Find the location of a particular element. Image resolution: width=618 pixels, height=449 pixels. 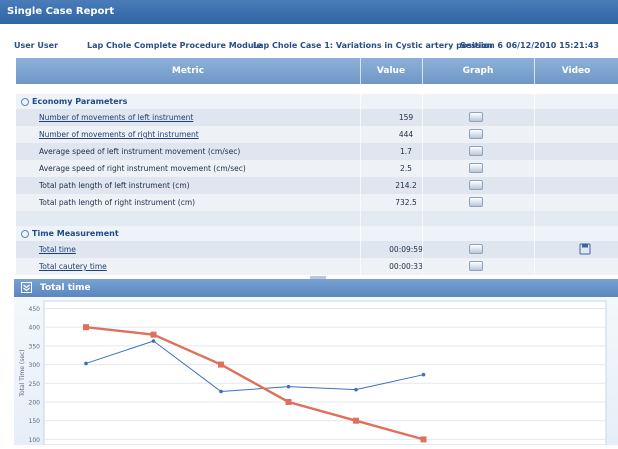

metric-value: 00:09:59 is located at coordinates (406, 249).